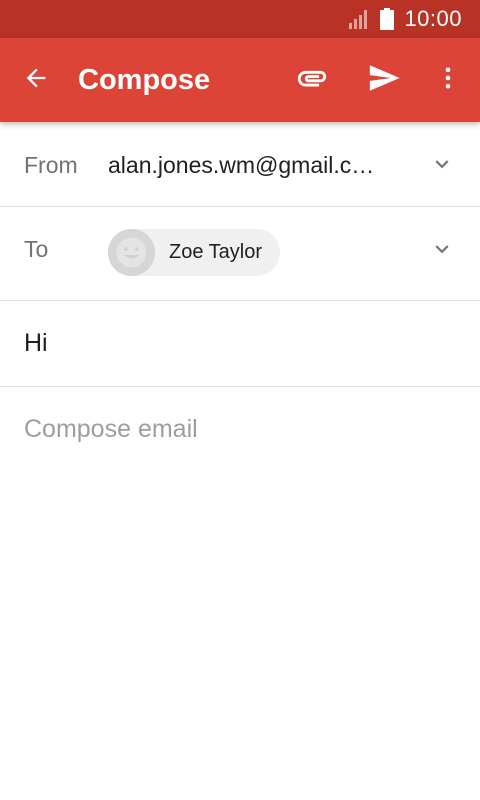 The width and height of the screenshot is (480, 800). Describe the element at coordinates (240, 429) in the screenshot. I see `compose-body-field: Compose email` at that location.